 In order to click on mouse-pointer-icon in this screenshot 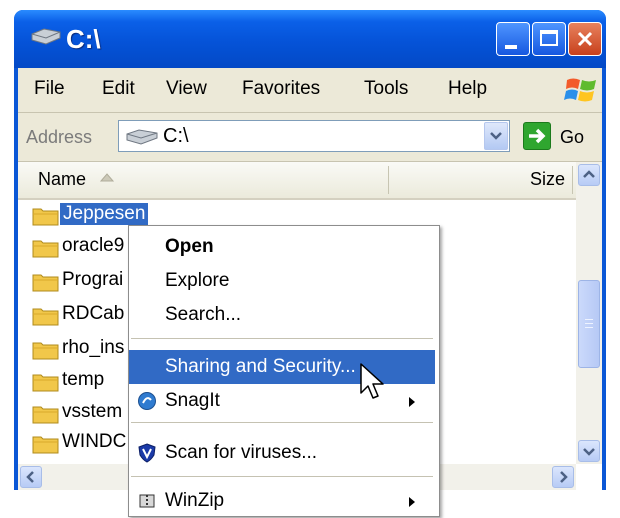, I will do `click(372, 381)`.